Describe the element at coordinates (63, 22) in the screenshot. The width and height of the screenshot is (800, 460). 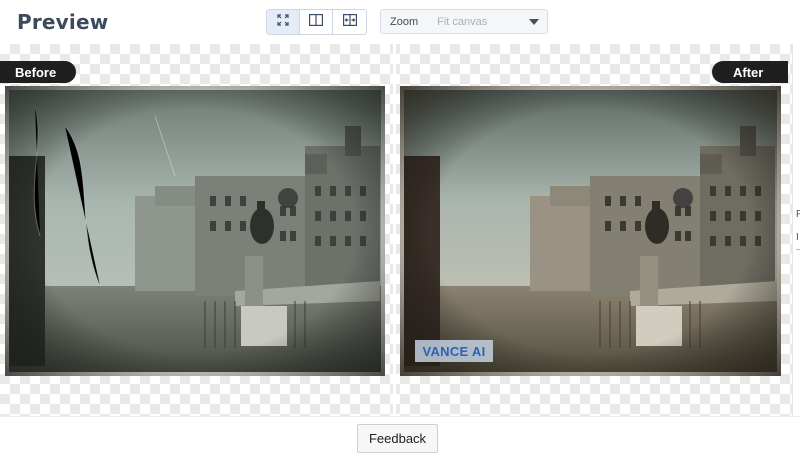
I see `page-title: Preview` at that location.